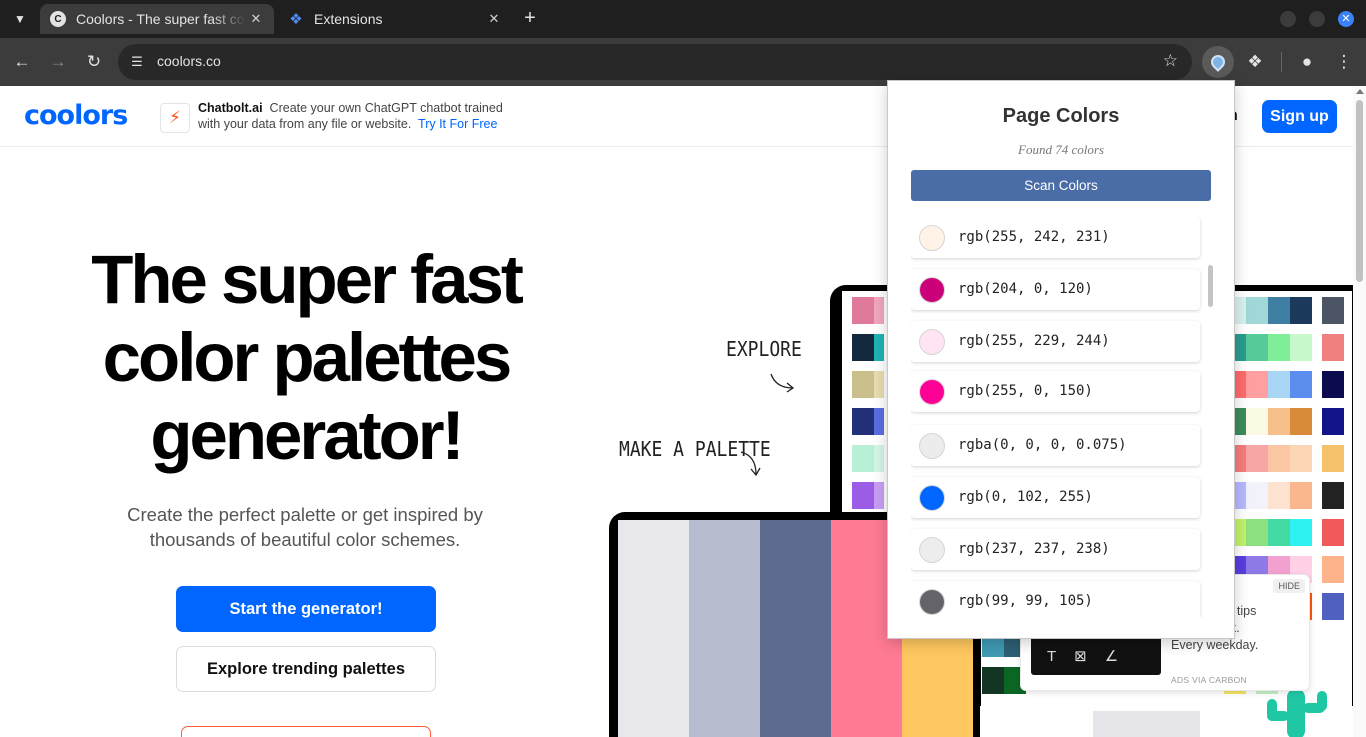 The image size is (1366, 737). I want to click on color-item: rgb(99, 99, 105), so click(1055, 599).